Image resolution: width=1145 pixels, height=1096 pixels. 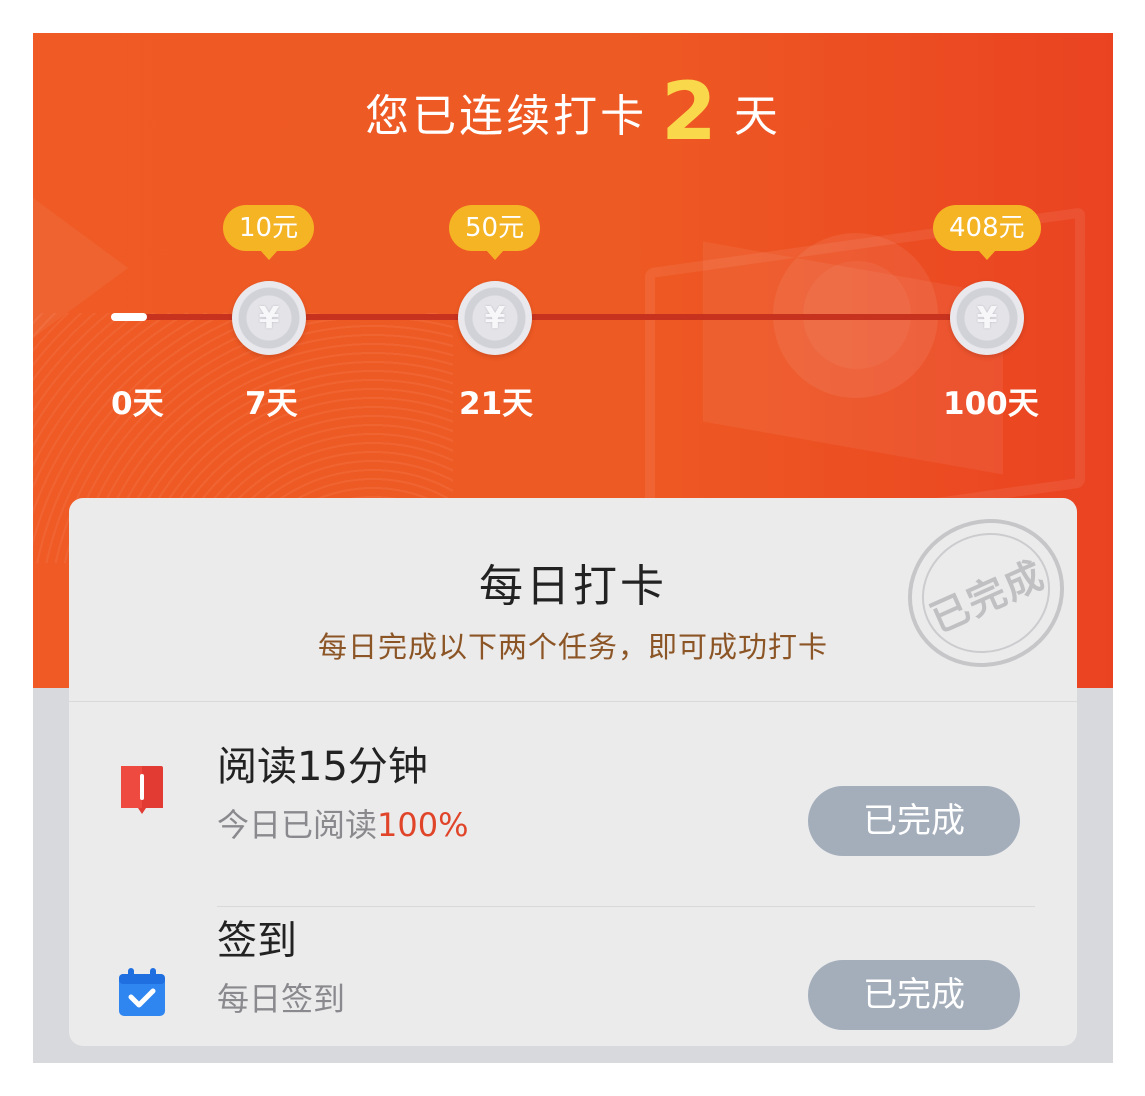 I want to click on streak-title: 您已连续打卡 2 天, so click(x=573, y=111).